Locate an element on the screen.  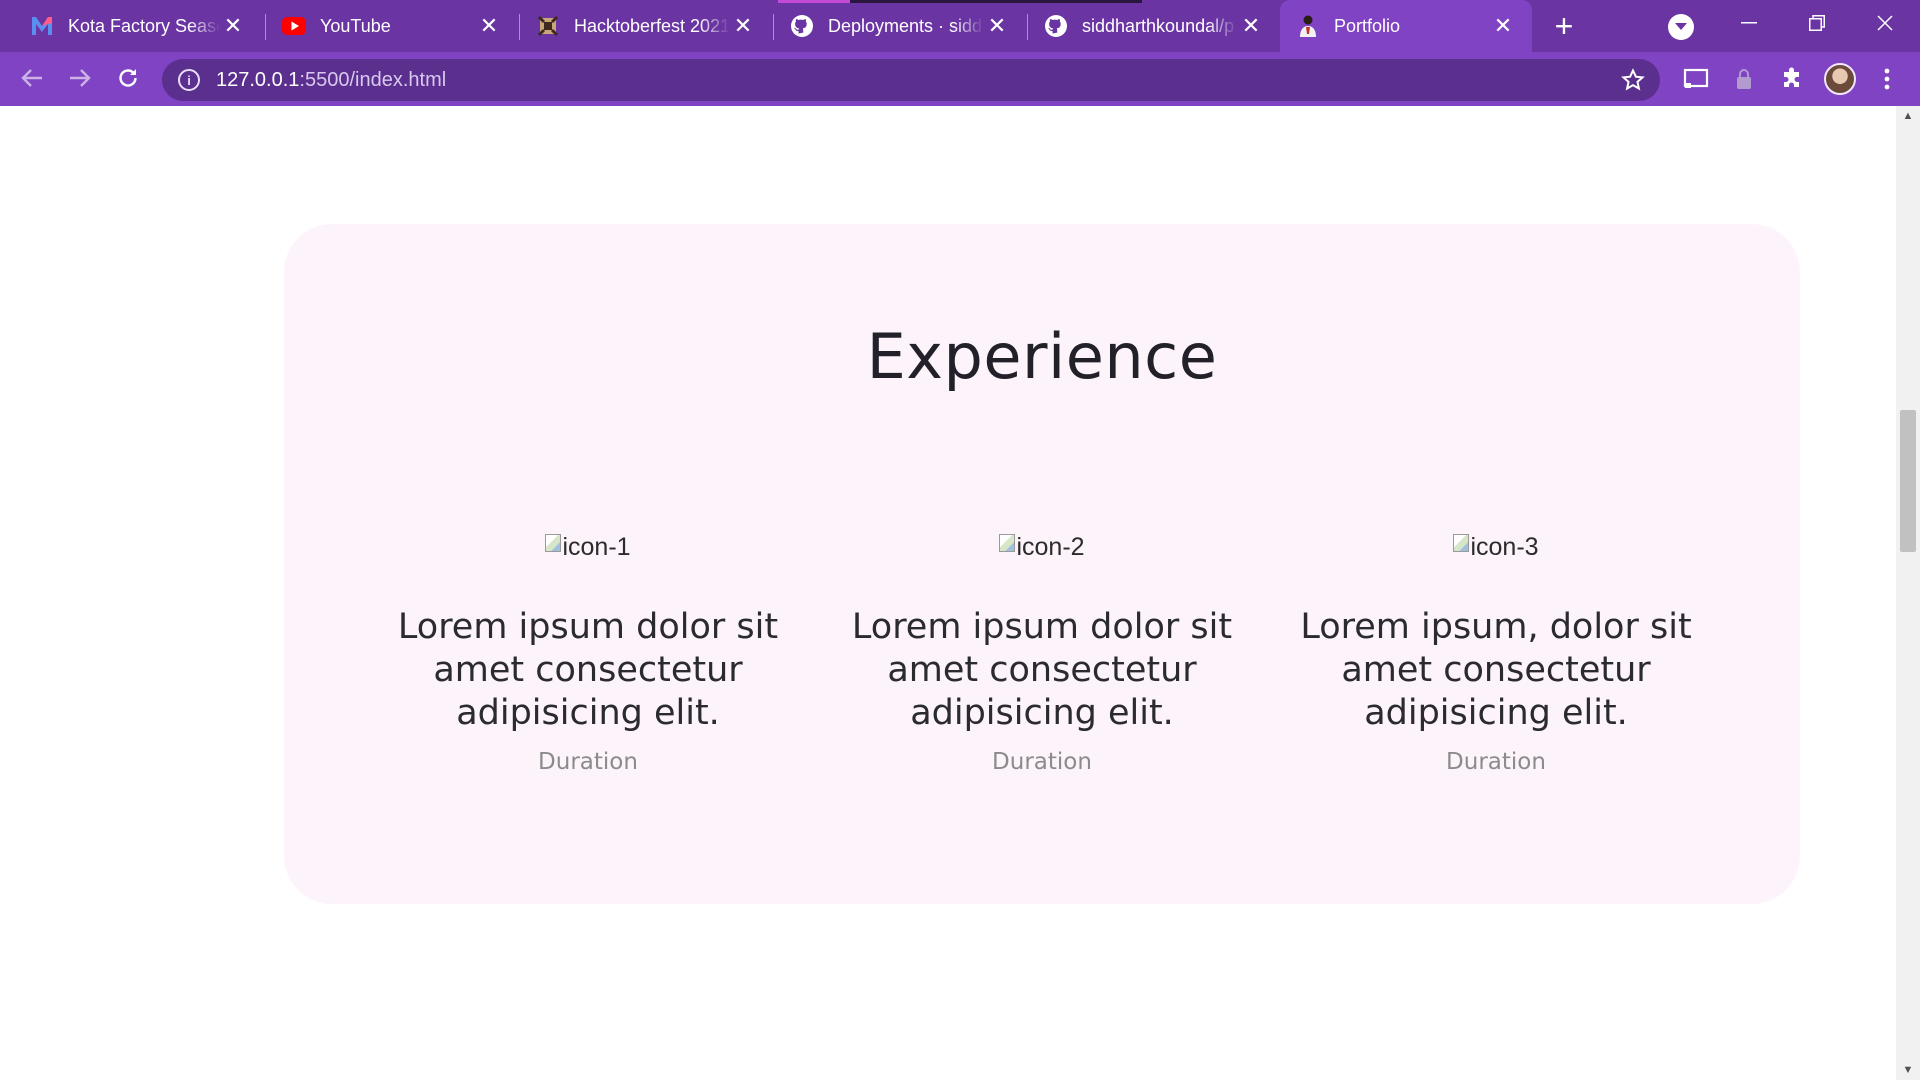
restore-icon is located at coordinates (1817, 23).